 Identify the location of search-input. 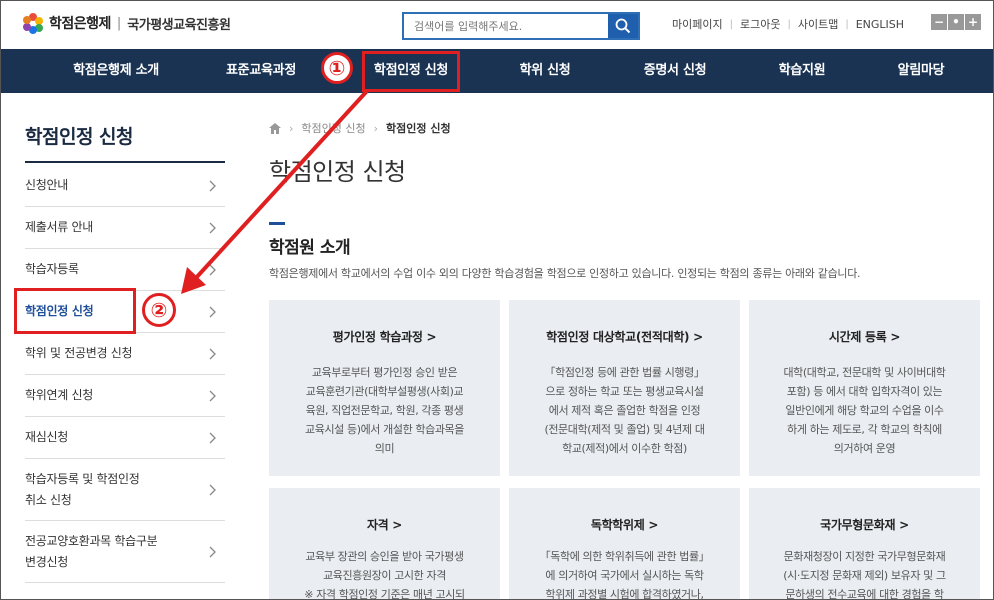
(506, 26).